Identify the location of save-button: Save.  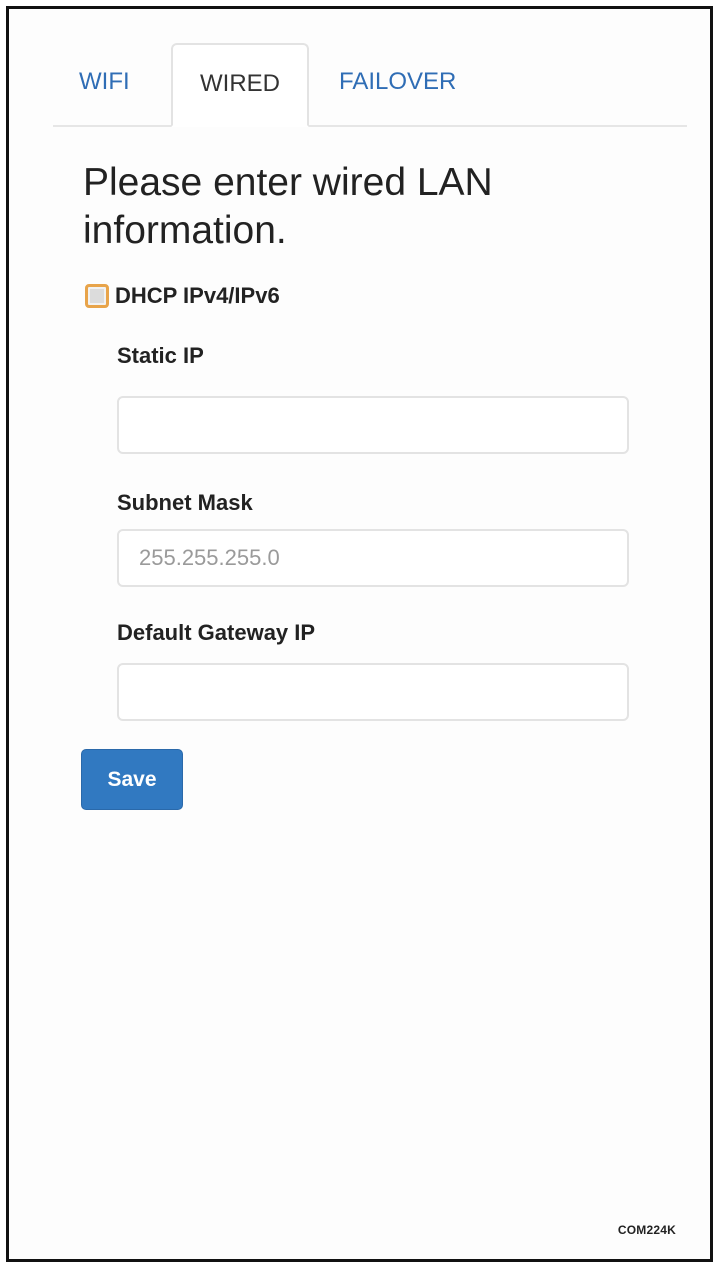
(132, 779).